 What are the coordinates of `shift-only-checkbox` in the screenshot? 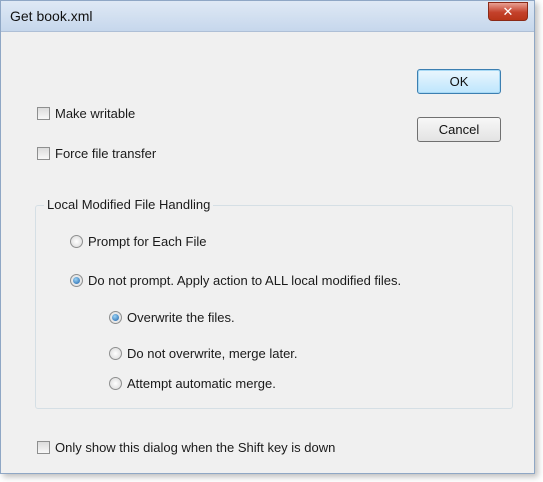 It's located at (43, 447).